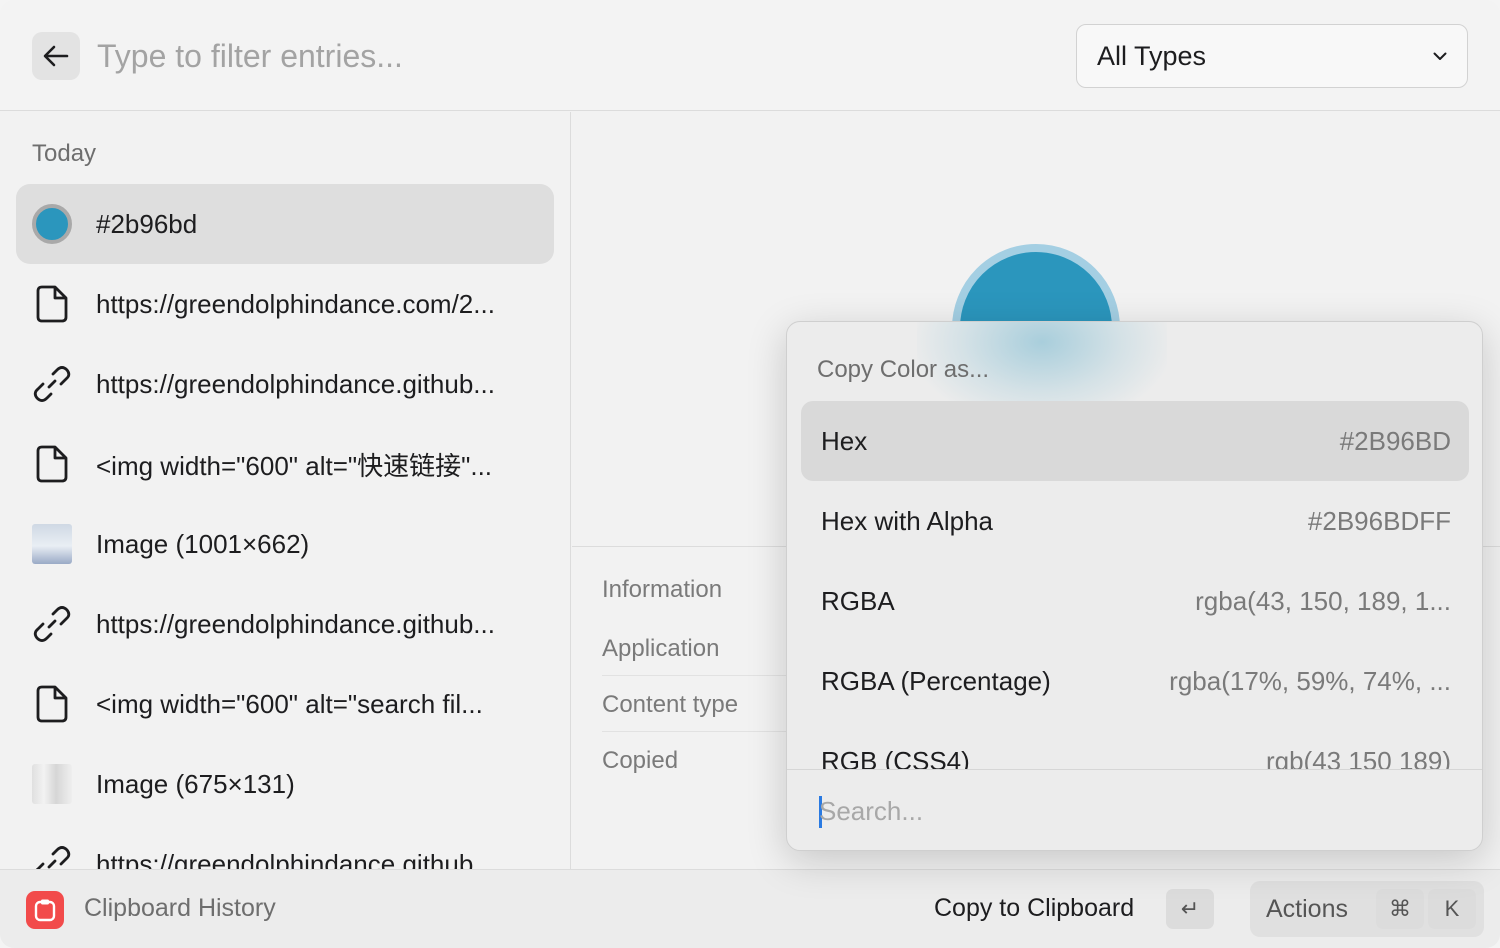  Describe the element at coordinates (1307, 909) in the screenshot. I see `actions-label: Actions` at that location.